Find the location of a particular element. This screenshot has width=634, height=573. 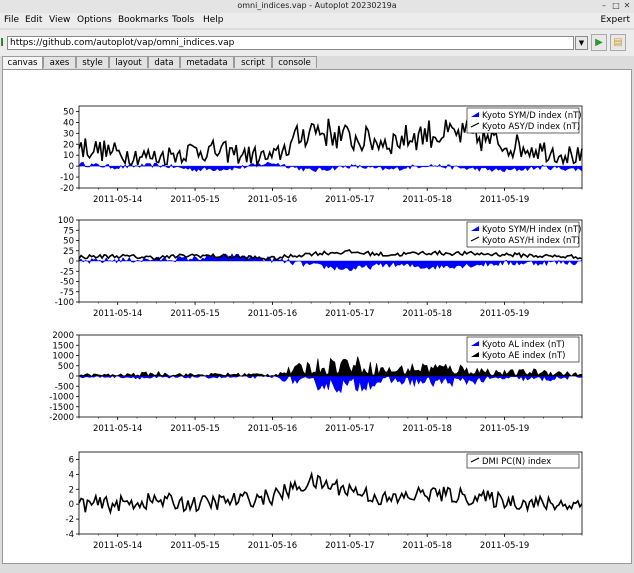

panel-0-xtick-label-1: 2011-05-15 is located at coordinates (194, 200).